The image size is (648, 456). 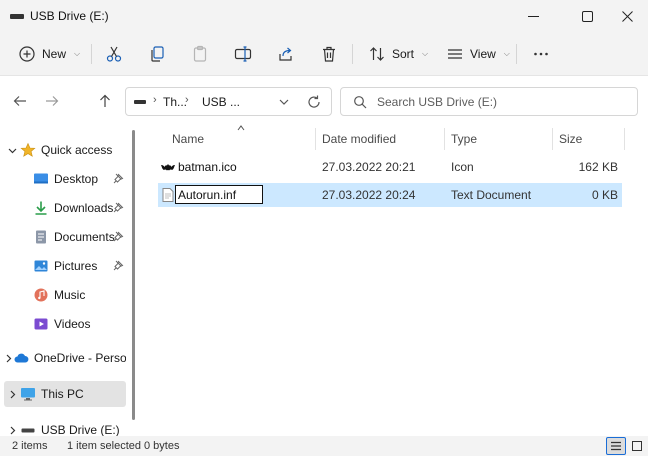 I want to click on paste-button, so click(x=200, y=54).